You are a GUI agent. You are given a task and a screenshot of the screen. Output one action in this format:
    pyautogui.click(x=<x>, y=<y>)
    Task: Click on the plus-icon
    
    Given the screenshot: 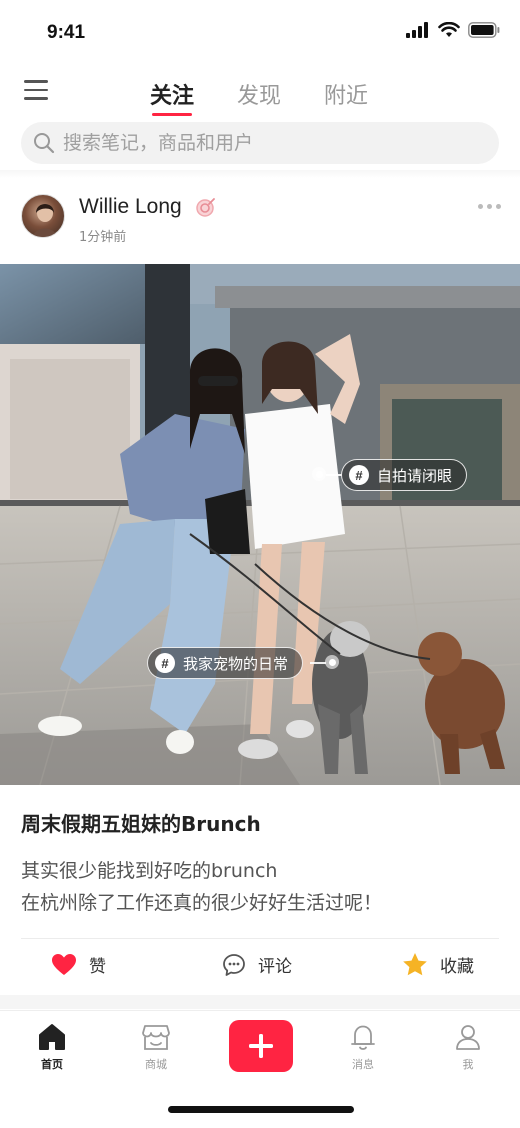 What is the action you would take?
    pyautogui.click(x=261, y=1046)
    